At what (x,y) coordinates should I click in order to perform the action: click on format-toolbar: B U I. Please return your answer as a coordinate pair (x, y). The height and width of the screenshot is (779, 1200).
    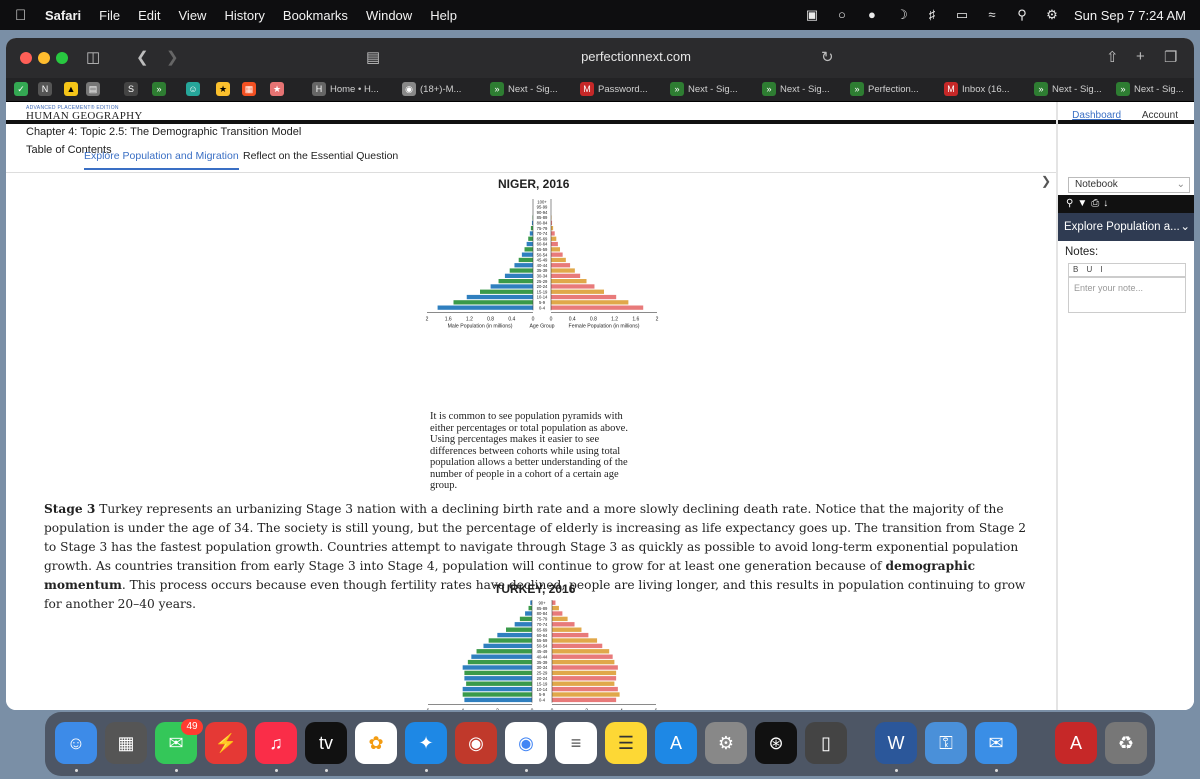
    Looking at the image, I should click on (1127, 270).